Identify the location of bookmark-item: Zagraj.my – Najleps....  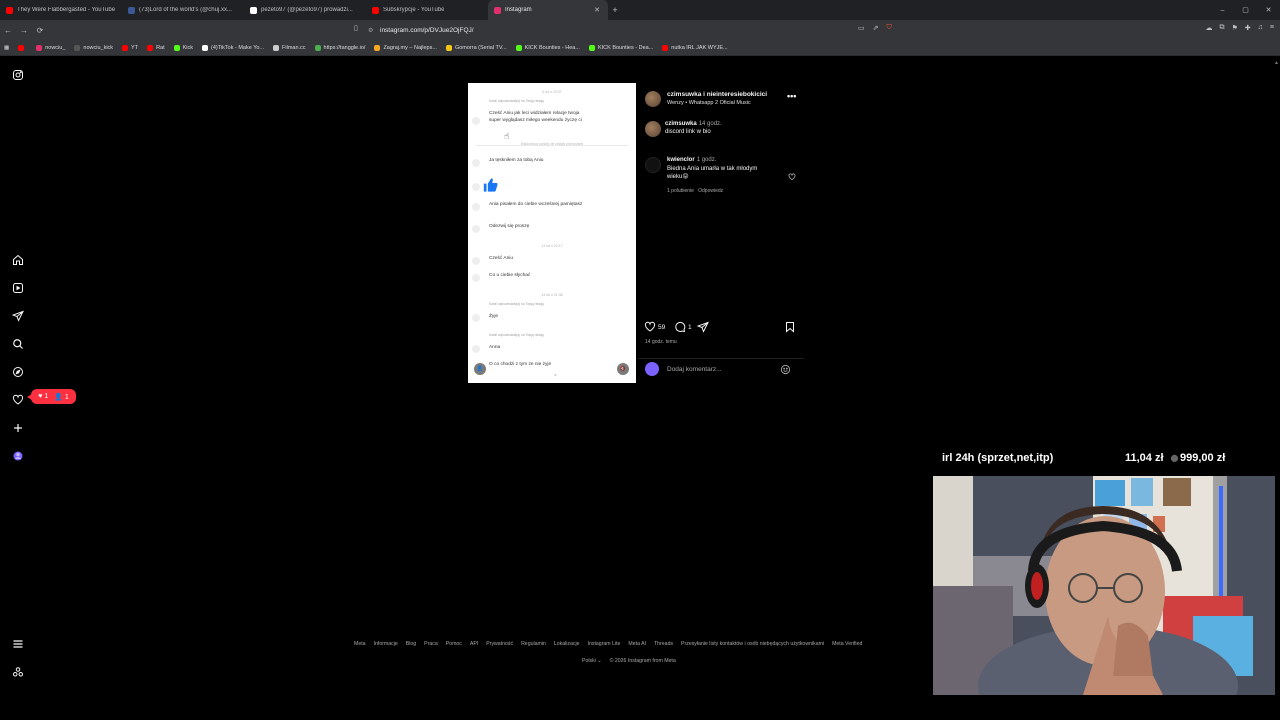
(405, 47).